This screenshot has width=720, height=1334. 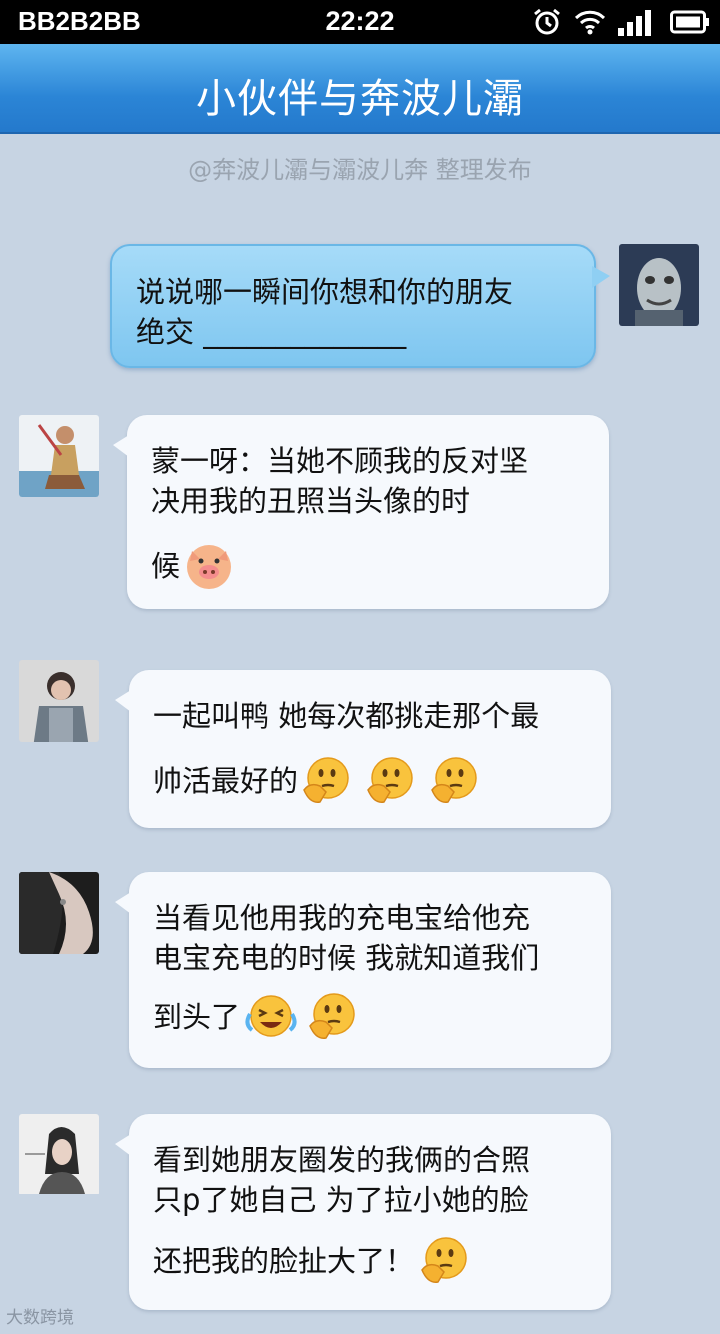 I want to click on message-bubble-received: 蒙一呀：当她不顾我的反对坚 决用我的丑照当头像的时 候, so click(x=361, y=512).